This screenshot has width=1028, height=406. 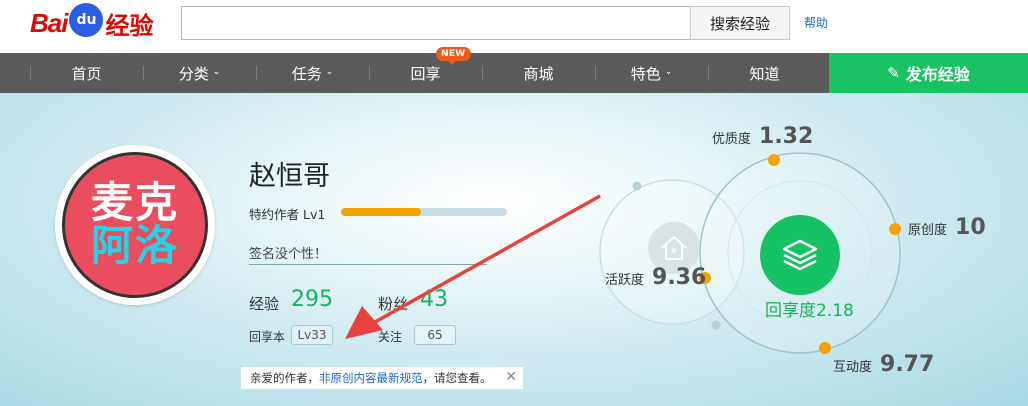 I want to click on nav-item-zhidao: 知道, so click(x=764, y=73).